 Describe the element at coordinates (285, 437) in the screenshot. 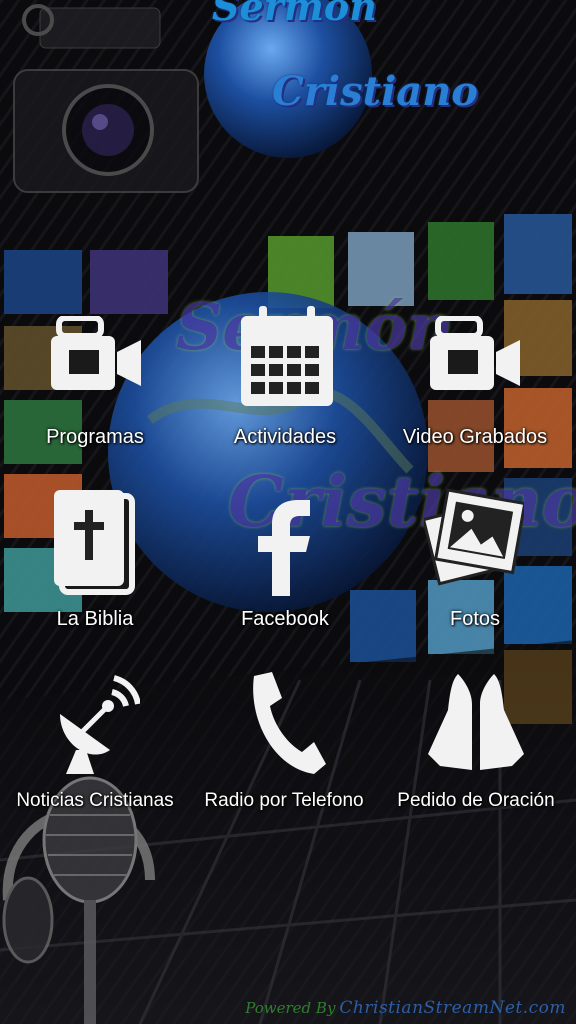

I see `menu-label-actividades: Actividades` at that location.